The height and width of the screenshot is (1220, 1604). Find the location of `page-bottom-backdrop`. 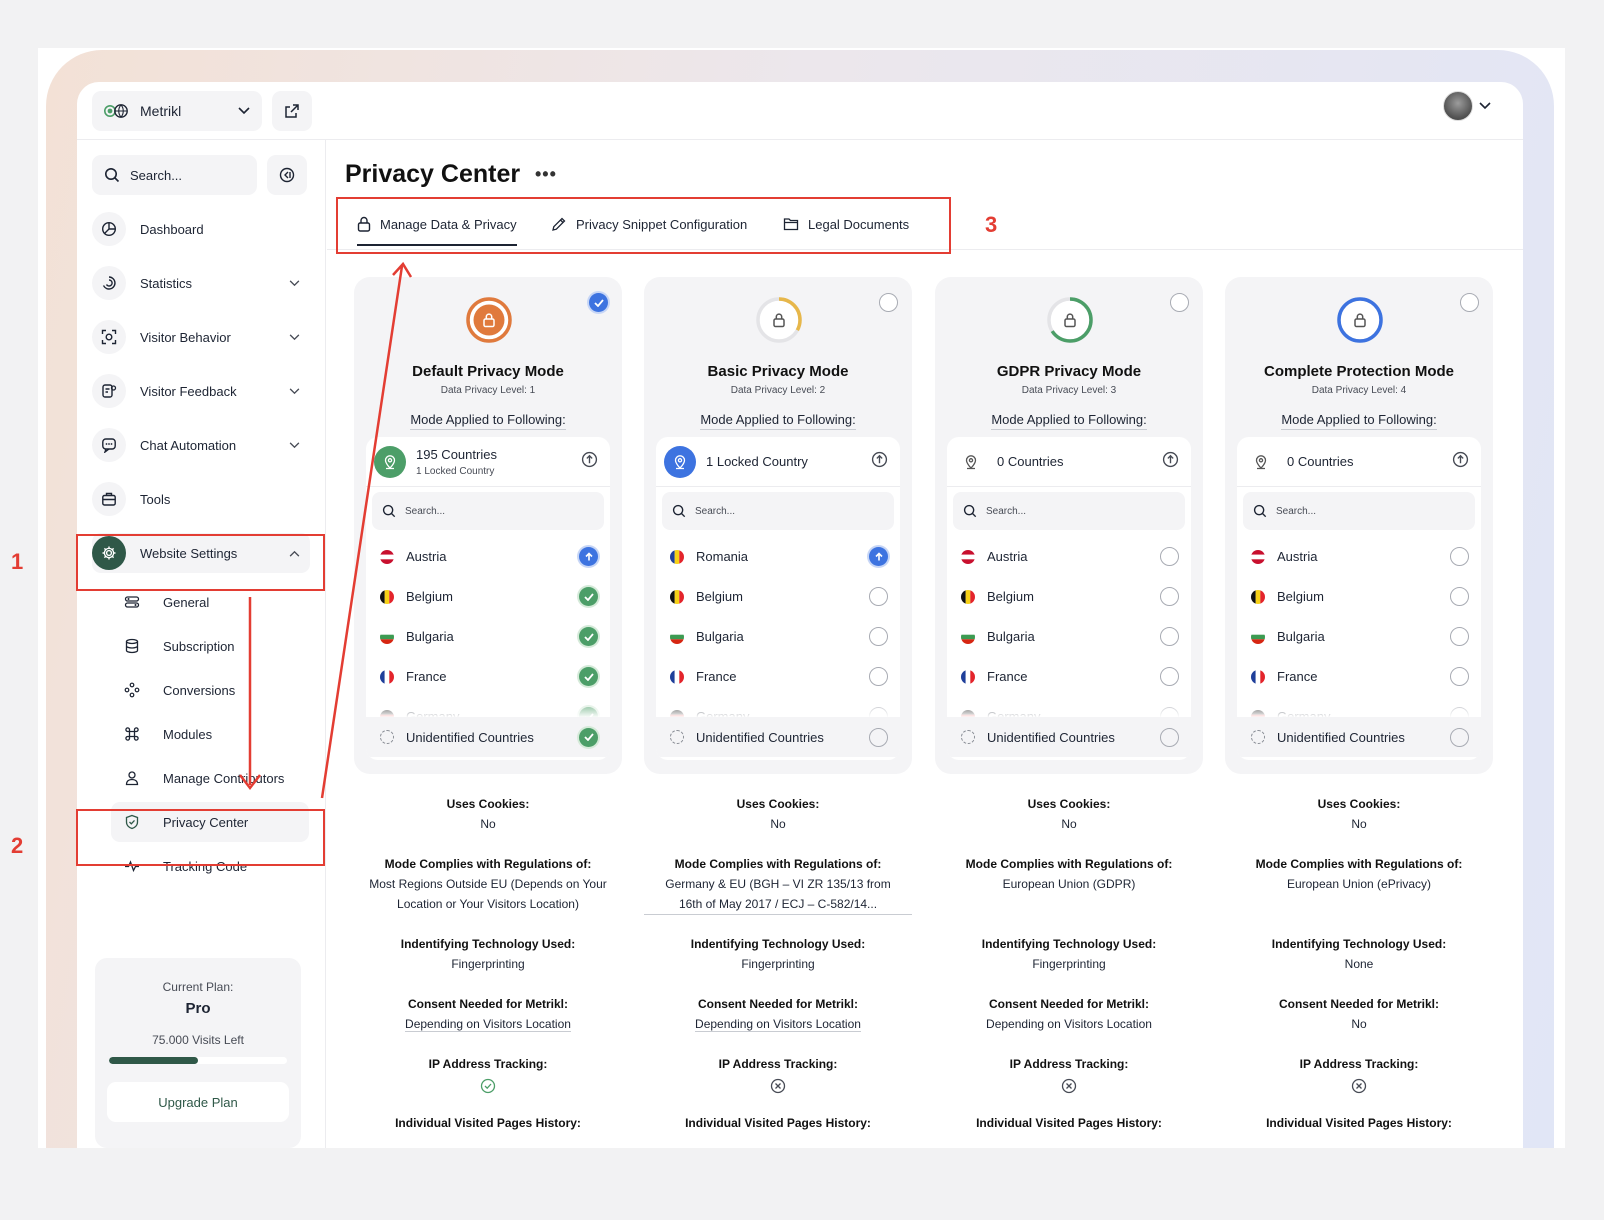

page-bottom-backdrop is located at coordinates (802, 1184).